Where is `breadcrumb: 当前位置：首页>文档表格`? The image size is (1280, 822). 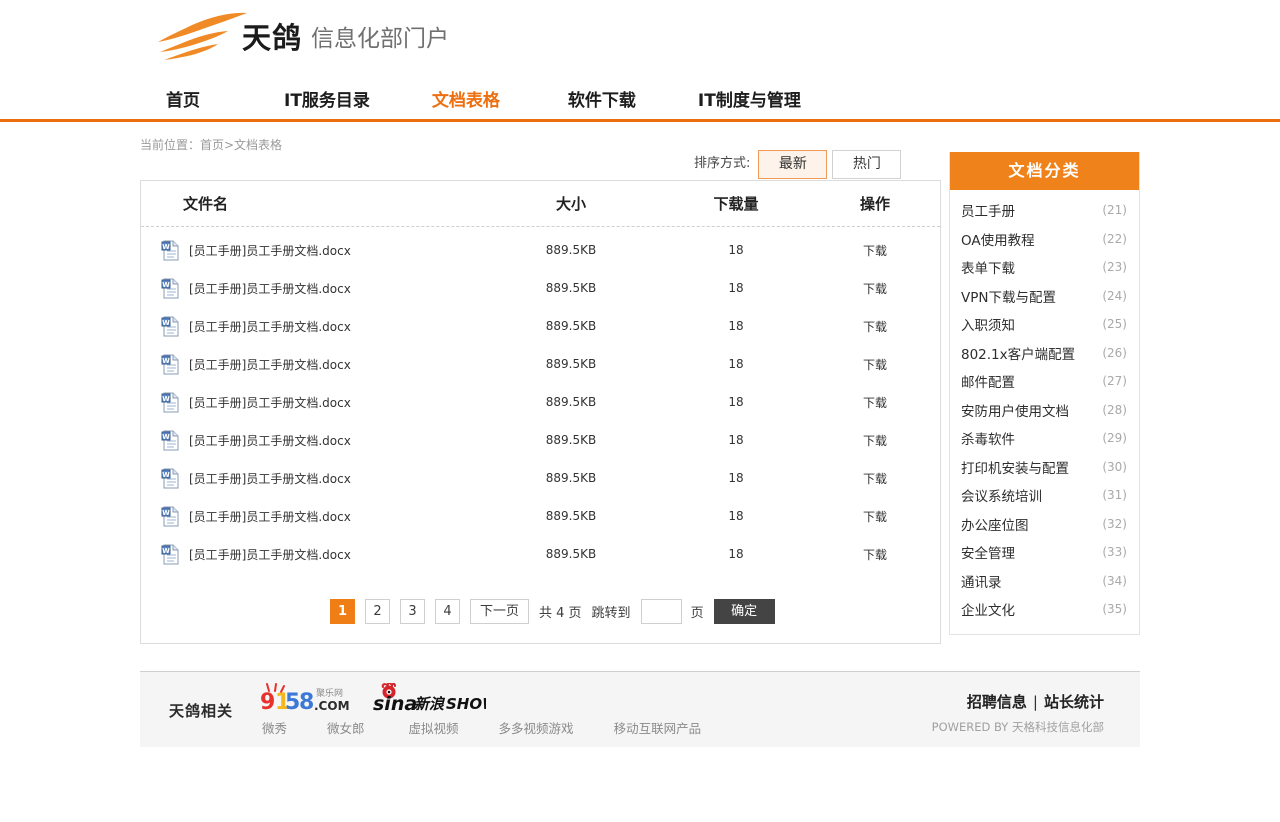
breadcrumb: 当前位置：首页>文档表格 is located at coordinates (211, 145).